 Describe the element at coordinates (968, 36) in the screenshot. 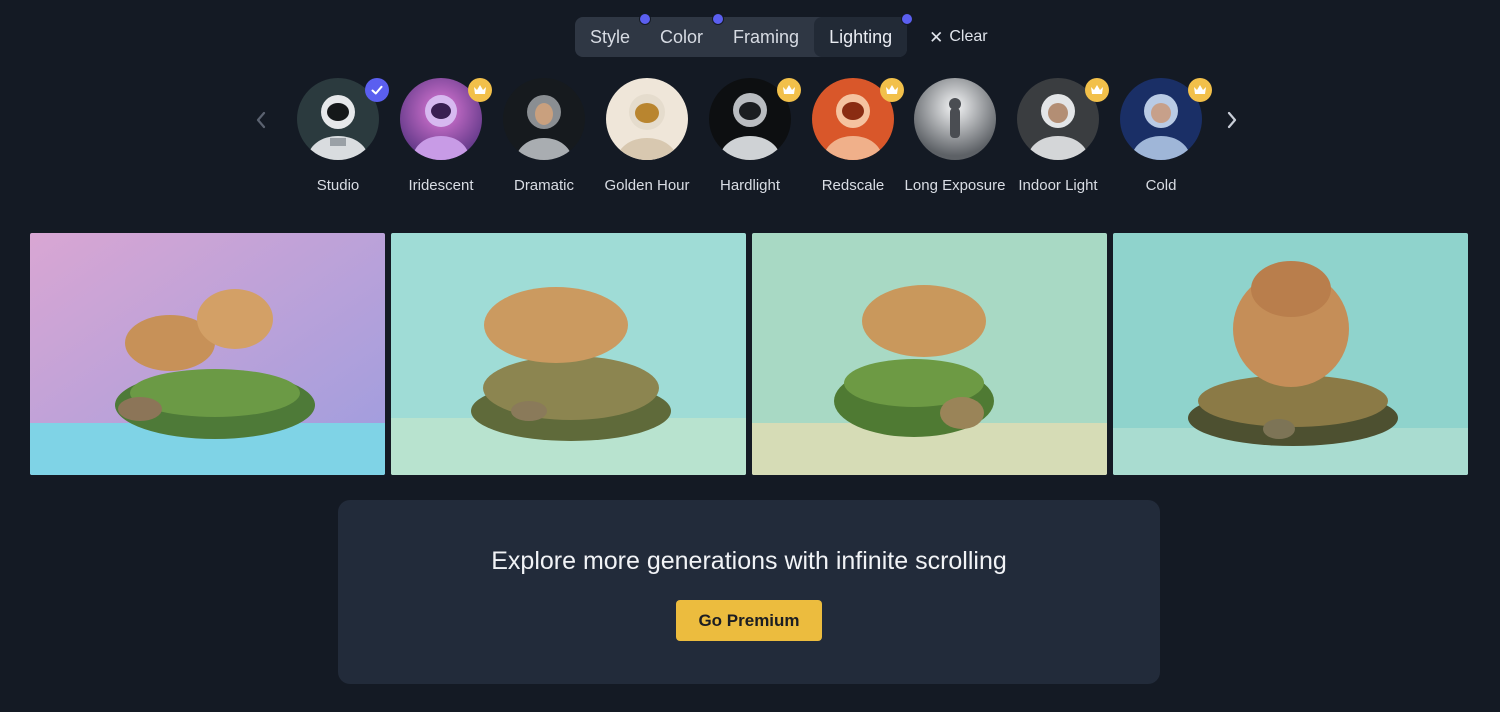

I see `clear-label: Clear` at that location.